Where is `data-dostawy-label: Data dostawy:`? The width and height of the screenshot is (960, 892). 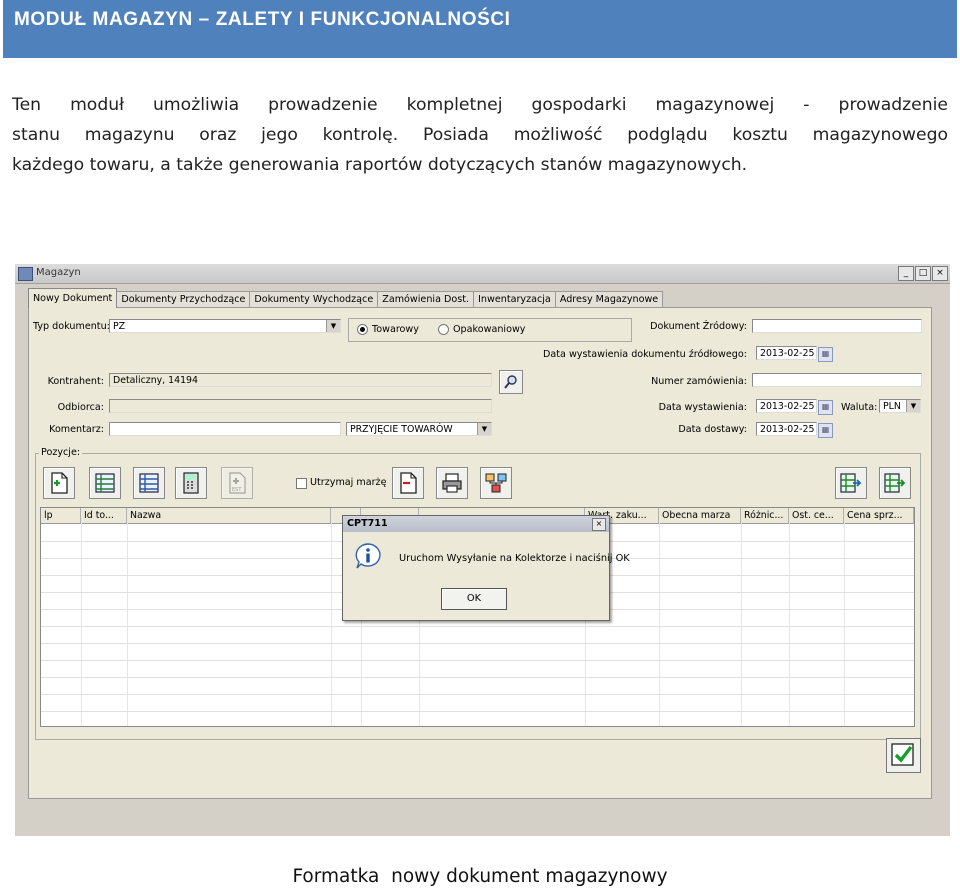 data-dostawy-label: Data dostawy: is located at coordinates (712, 429).